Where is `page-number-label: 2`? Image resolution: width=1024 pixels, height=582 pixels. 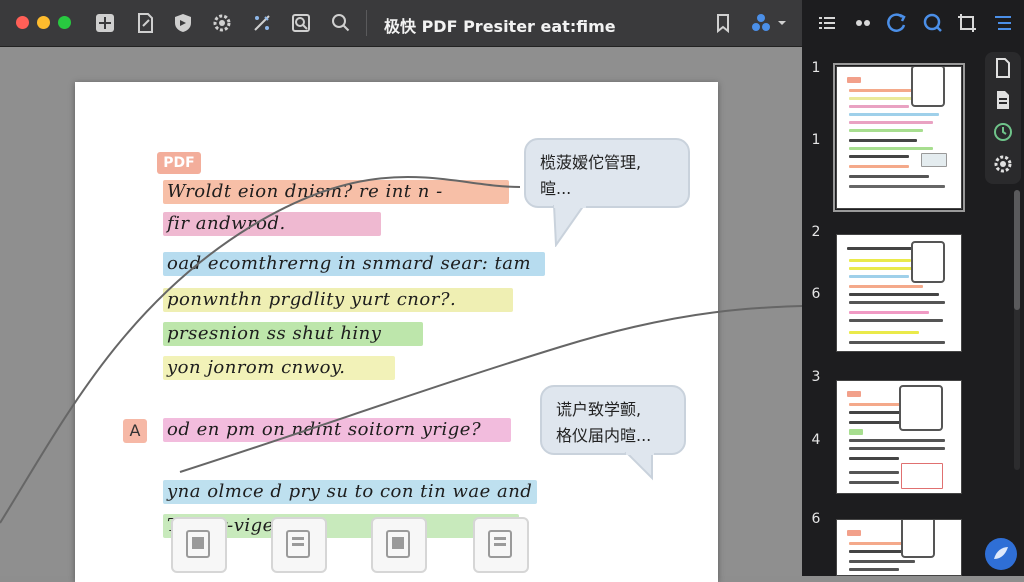 page-number-label: 2 is located at coordinates (816, 232).